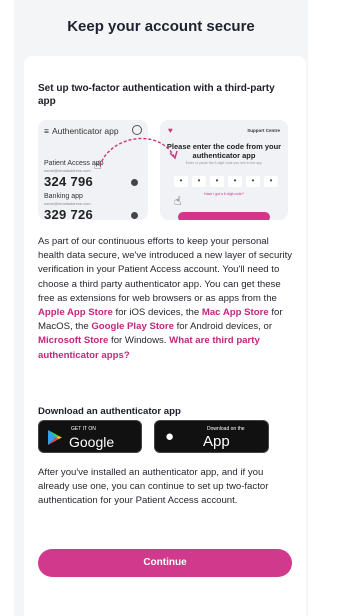 The height and width of the screenshot is (616, 338). Describe the element at coordinates (83, 429) in the screenshot. I see `google-play-small-text: GET IT ON` at that location.